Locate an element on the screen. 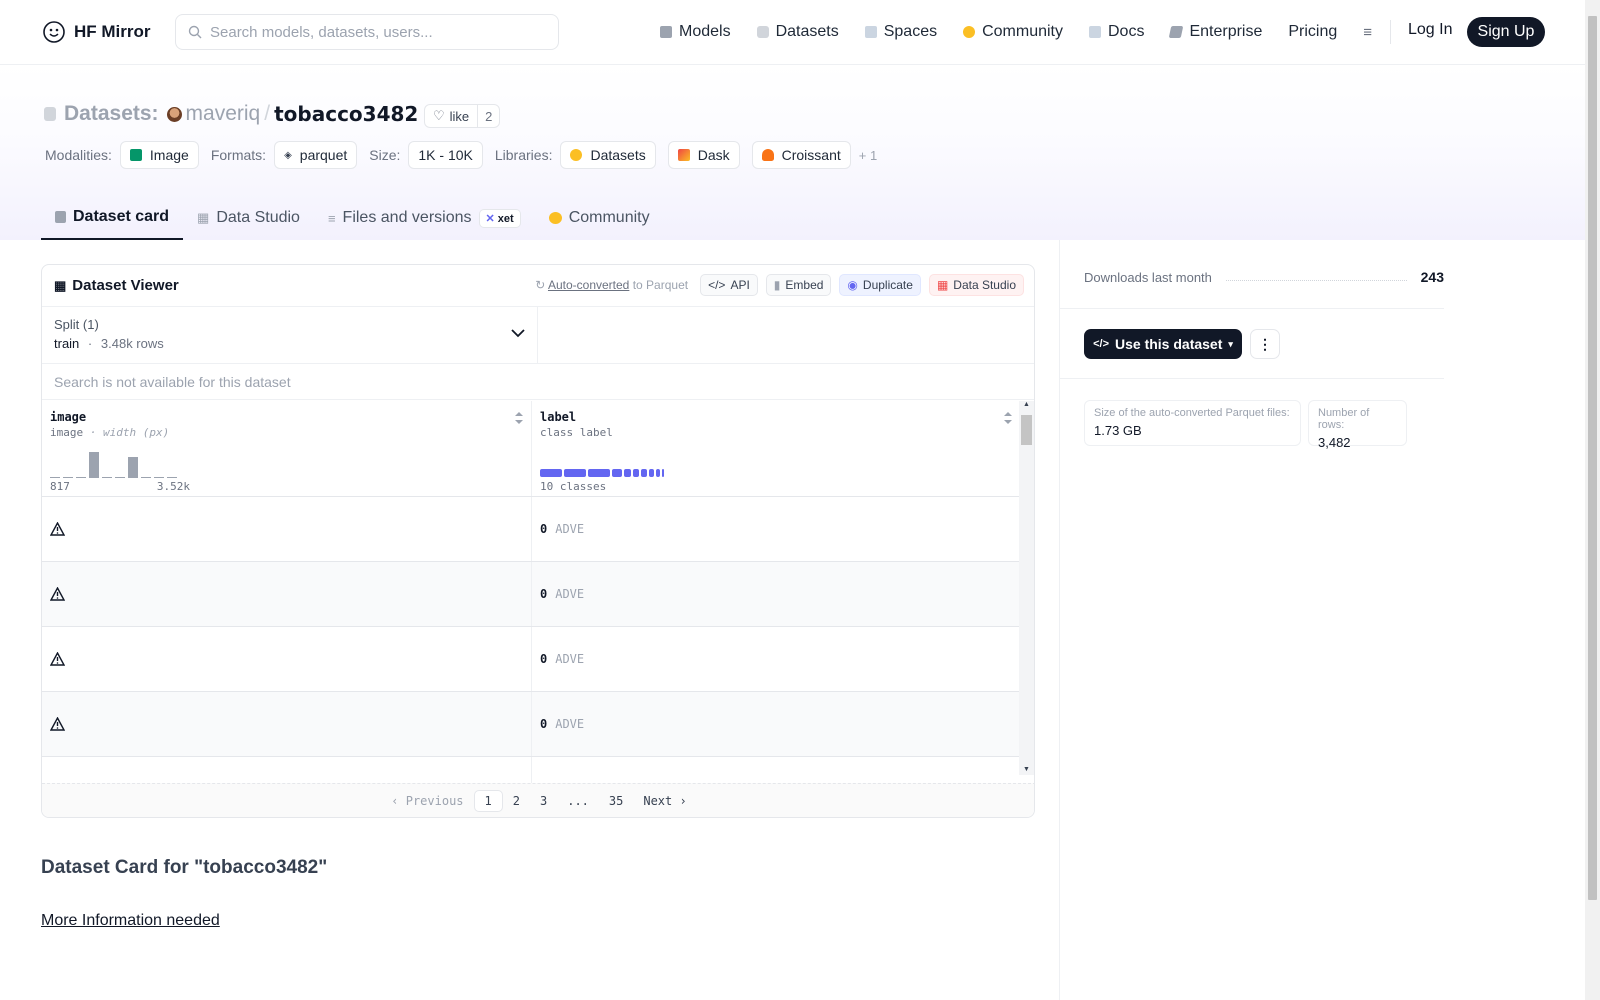 This screenshot has height=1000, width=1600. more-options-button: ⋮ is located at coordinates (1265, 344).